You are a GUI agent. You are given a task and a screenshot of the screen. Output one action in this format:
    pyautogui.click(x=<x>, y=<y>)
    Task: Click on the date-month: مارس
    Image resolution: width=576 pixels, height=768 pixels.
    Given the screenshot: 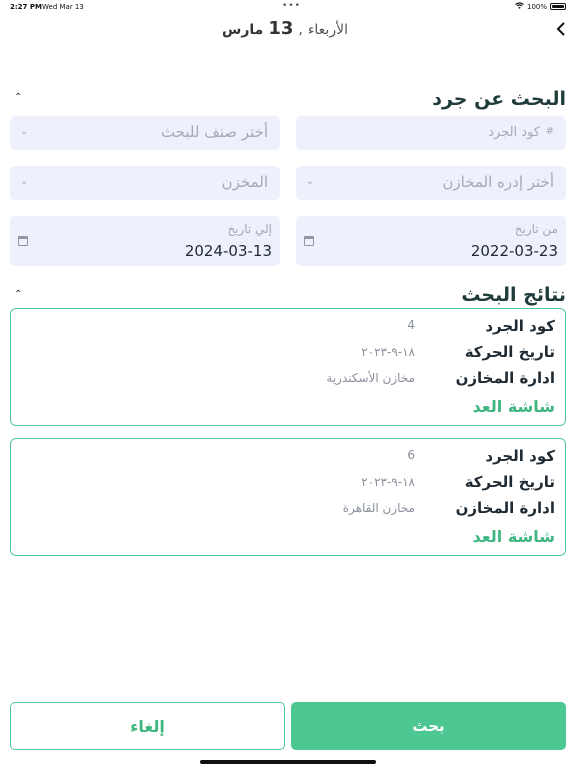 What is the action you would take?
    pyautogui.click(x=243, y=30)
    